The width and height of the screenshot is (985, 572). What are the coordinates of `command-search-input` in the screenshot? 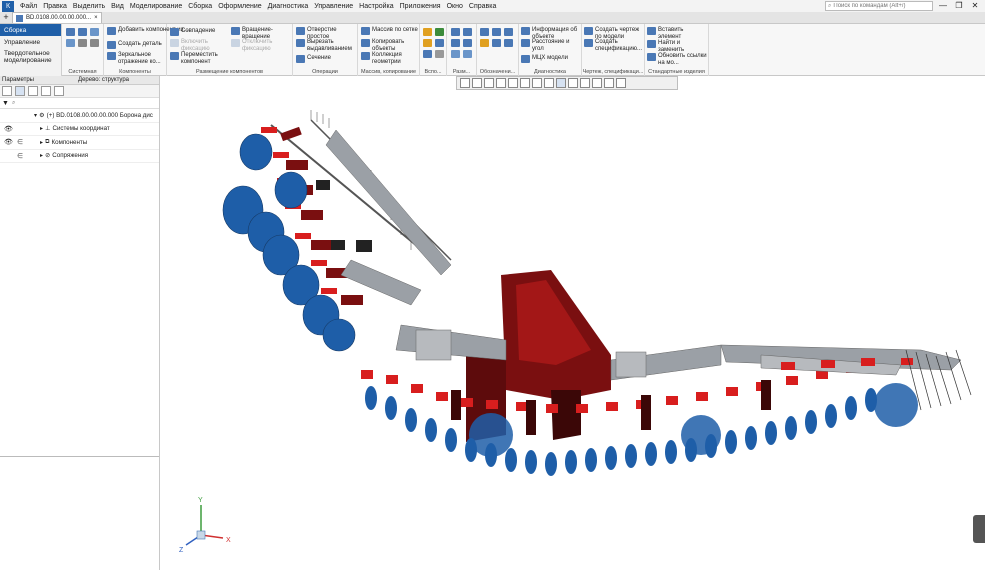 It's located at (878, 6).